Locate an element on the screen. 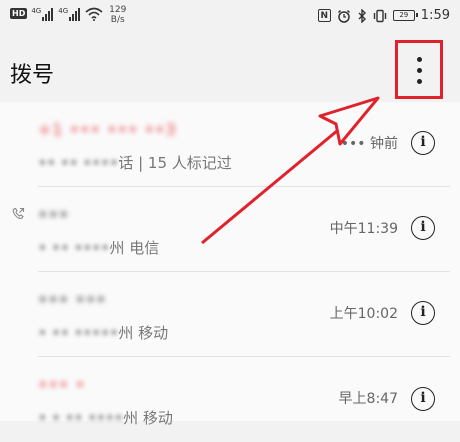 This screenshot has height=442, width=460. battery-icon: 29 is located at coordinates (405, 15).